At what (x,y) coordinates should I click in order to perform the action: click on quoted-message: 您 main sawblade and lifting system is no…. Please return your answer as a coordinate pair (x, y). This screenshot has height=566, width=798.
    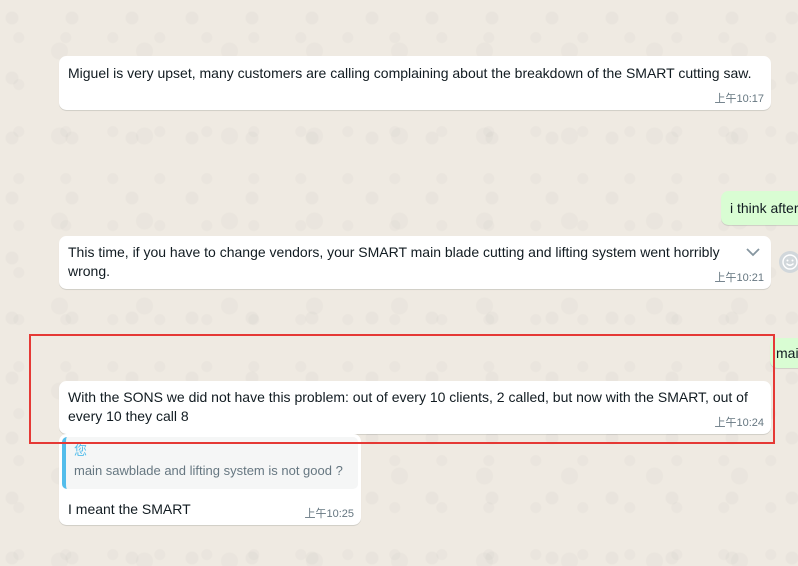
    Looking at the image, I should click on (210, 463).